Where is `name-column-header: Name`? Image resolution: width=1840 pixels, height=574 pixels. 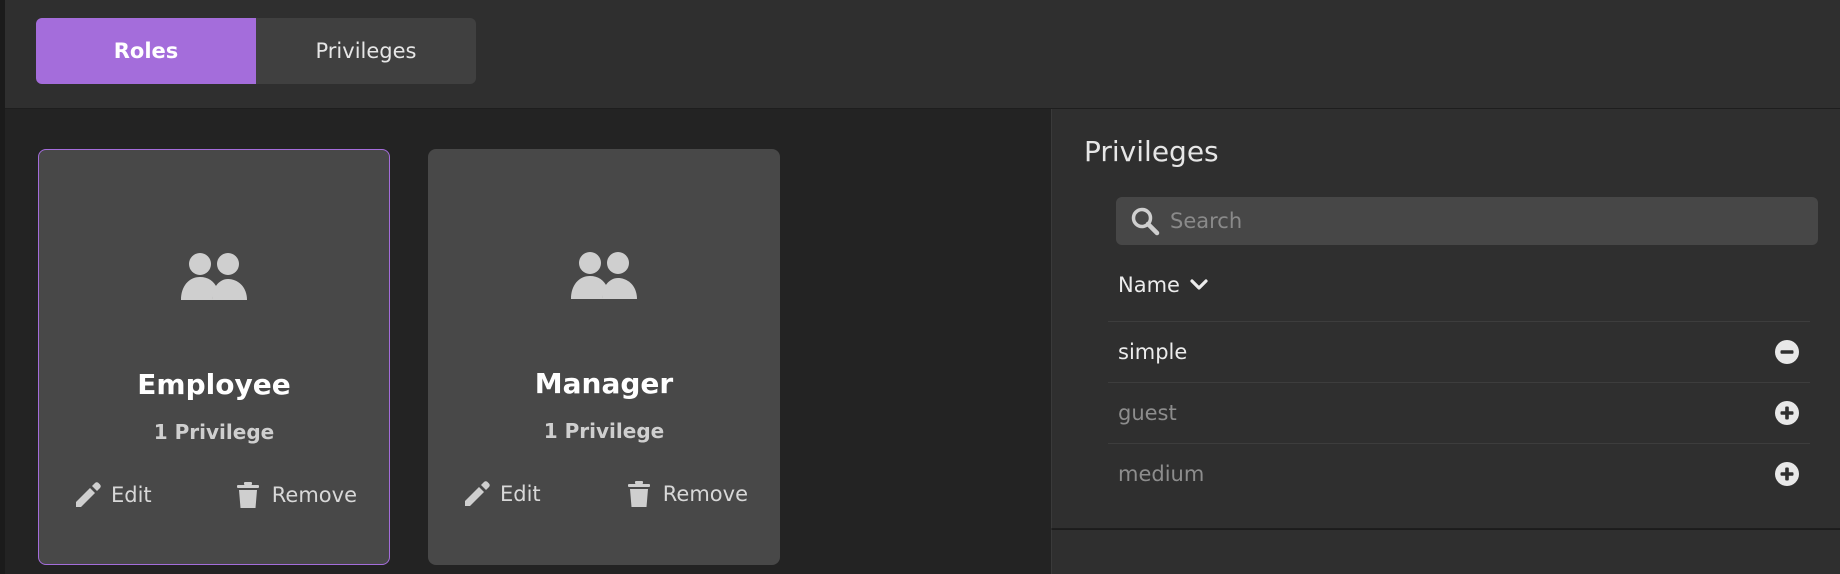 name-column-header: Name is located at coordinates (1164, 285).